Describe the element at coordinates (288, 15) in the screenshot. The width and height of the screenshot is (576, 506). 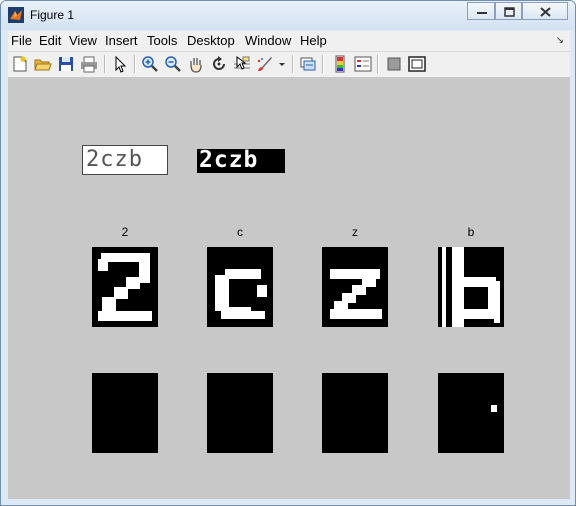
I see `title-bar: Figure 1` at that location.